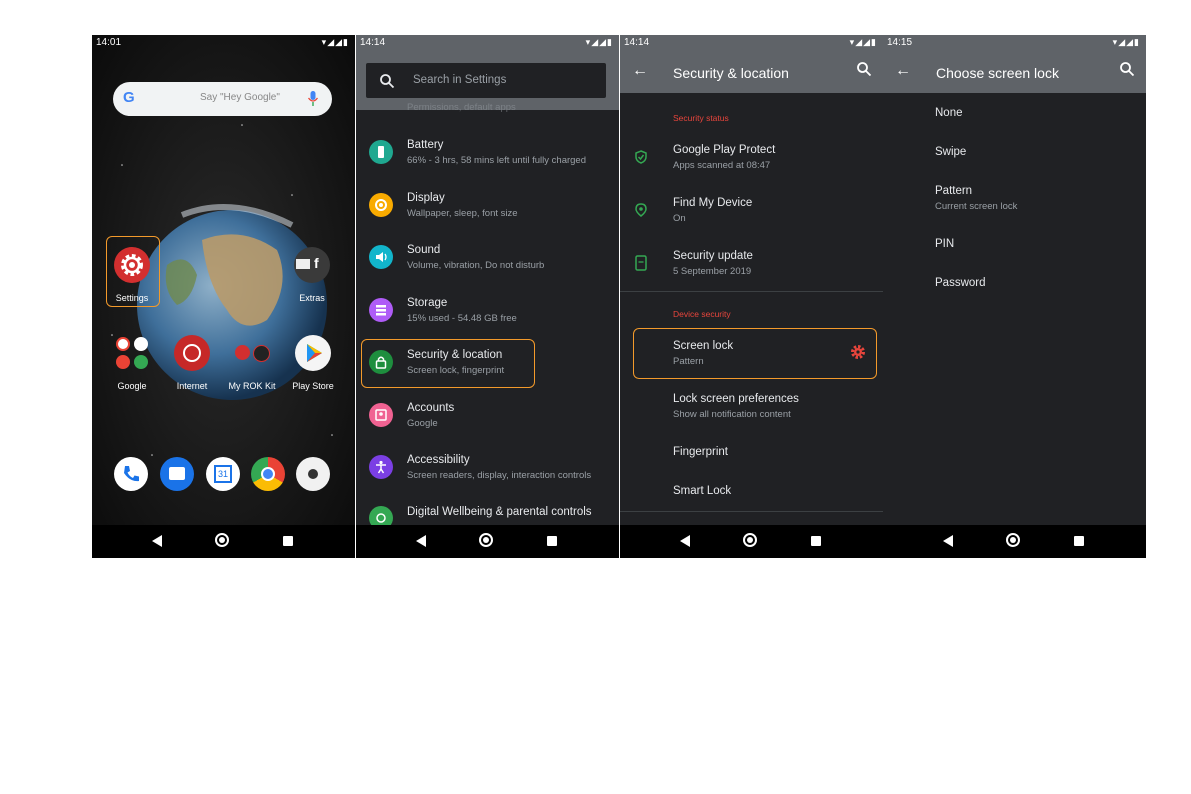  I want to click on google-search-bar: G Say "Hey Google", so click(222, 99).